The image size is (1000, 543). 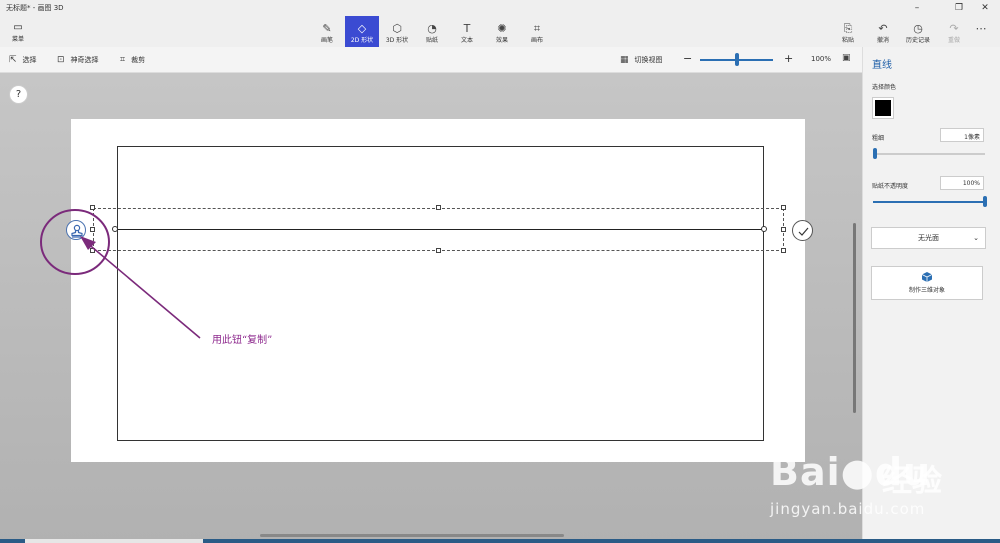 I want to click on chevron-down-icon: ⌄, so click(x=976, y=238).